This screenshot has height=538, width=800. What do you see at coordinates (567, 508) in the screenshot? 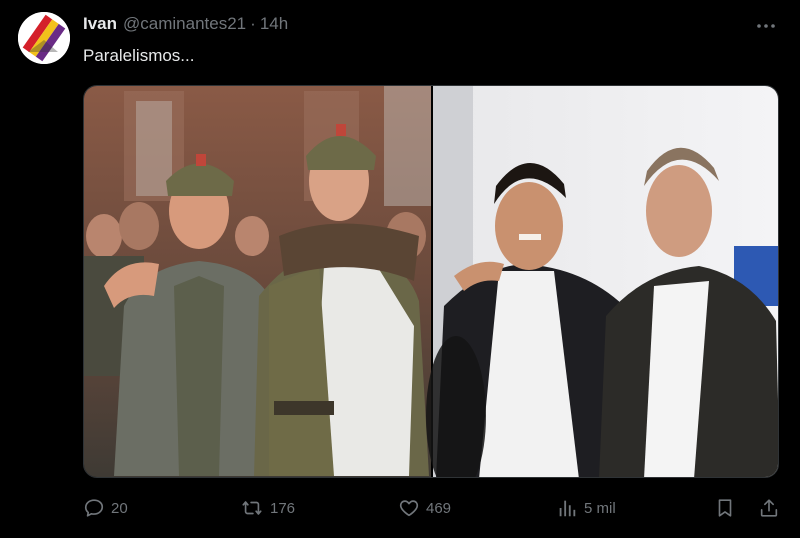
I see `bar-chart-icon` at bounding box center [567, 508].